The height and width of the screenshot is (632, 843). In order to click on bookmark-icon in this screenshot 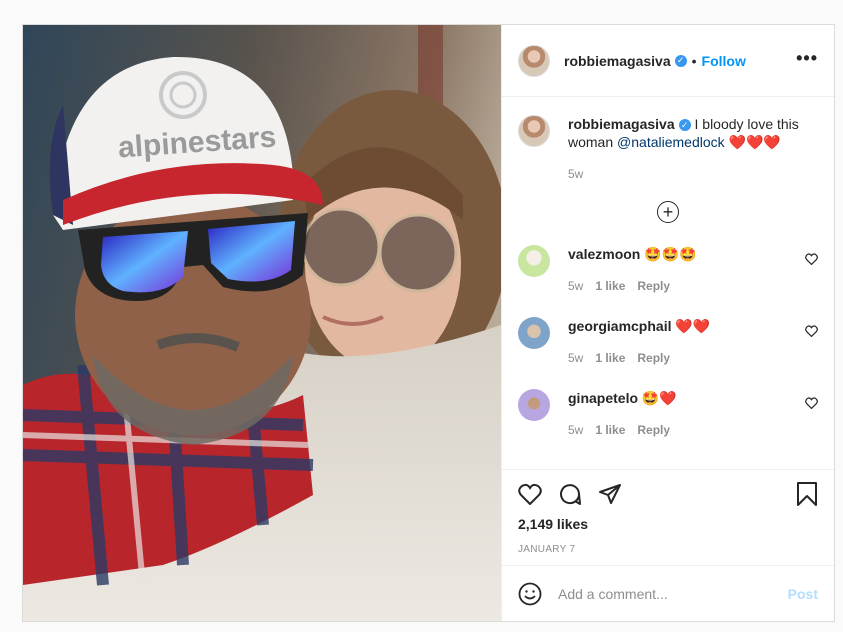, I will do `click(807, 494)`.